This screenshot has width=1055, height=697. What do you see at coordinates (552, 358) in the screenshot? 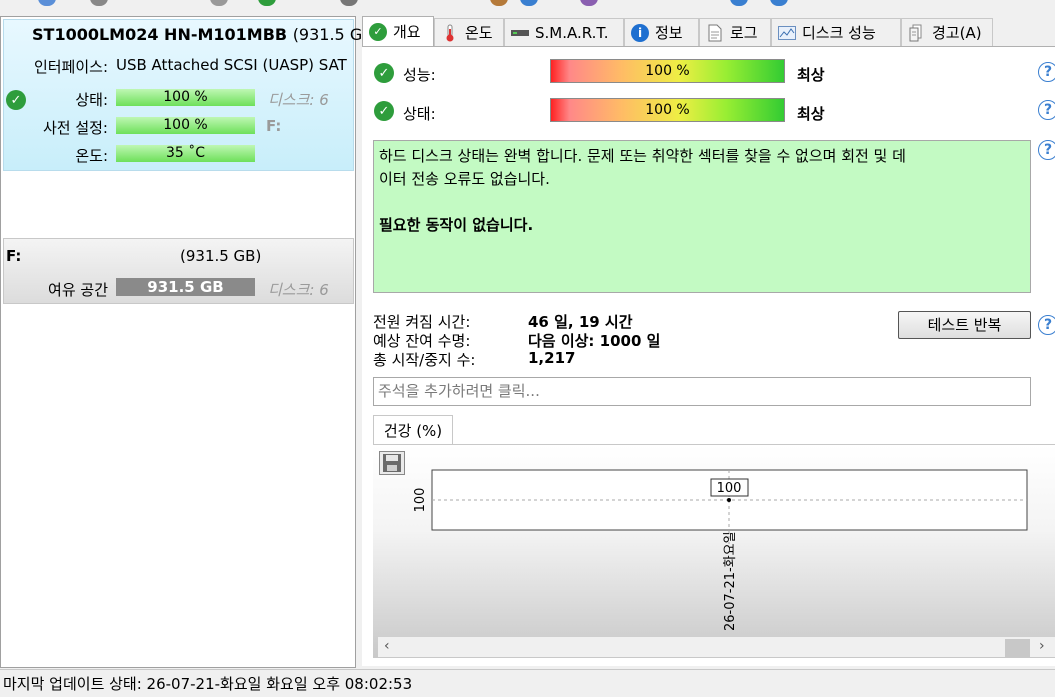
I see `start-stop-value: 1,217` at bounding box center [552, 358].